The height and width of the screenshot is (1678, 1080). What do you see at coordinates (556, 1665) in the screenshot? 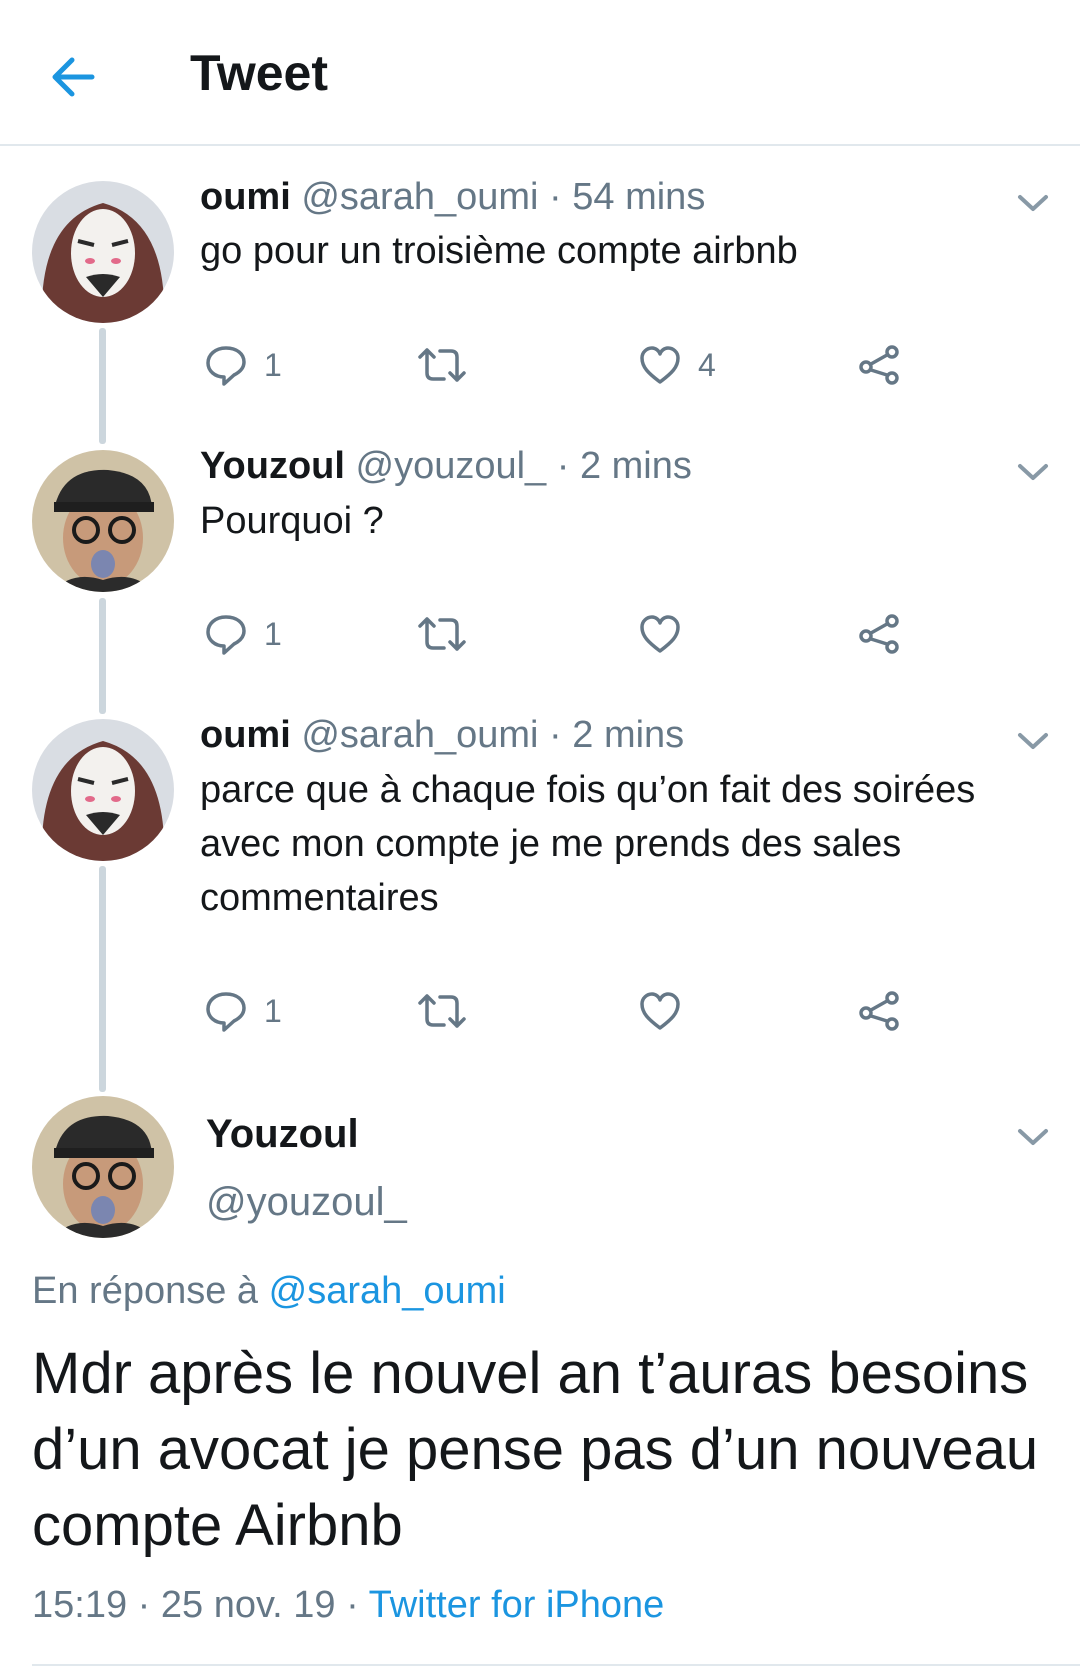
I see `divider` at bounding box center [556, 1665].